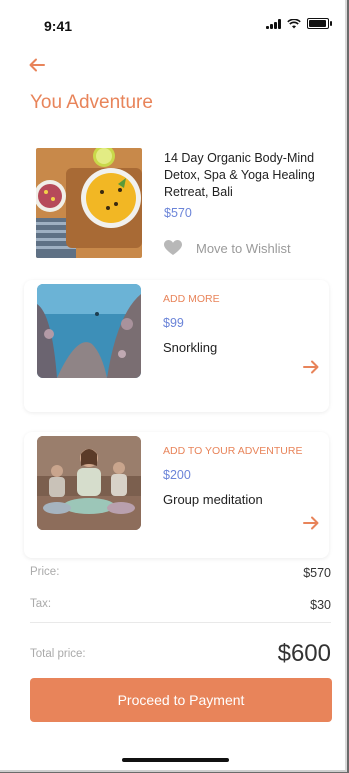  What do you see at coordinates (173, 323) in the screenshot?
I see `addon-price: $99` at bounding box center [173, 323].